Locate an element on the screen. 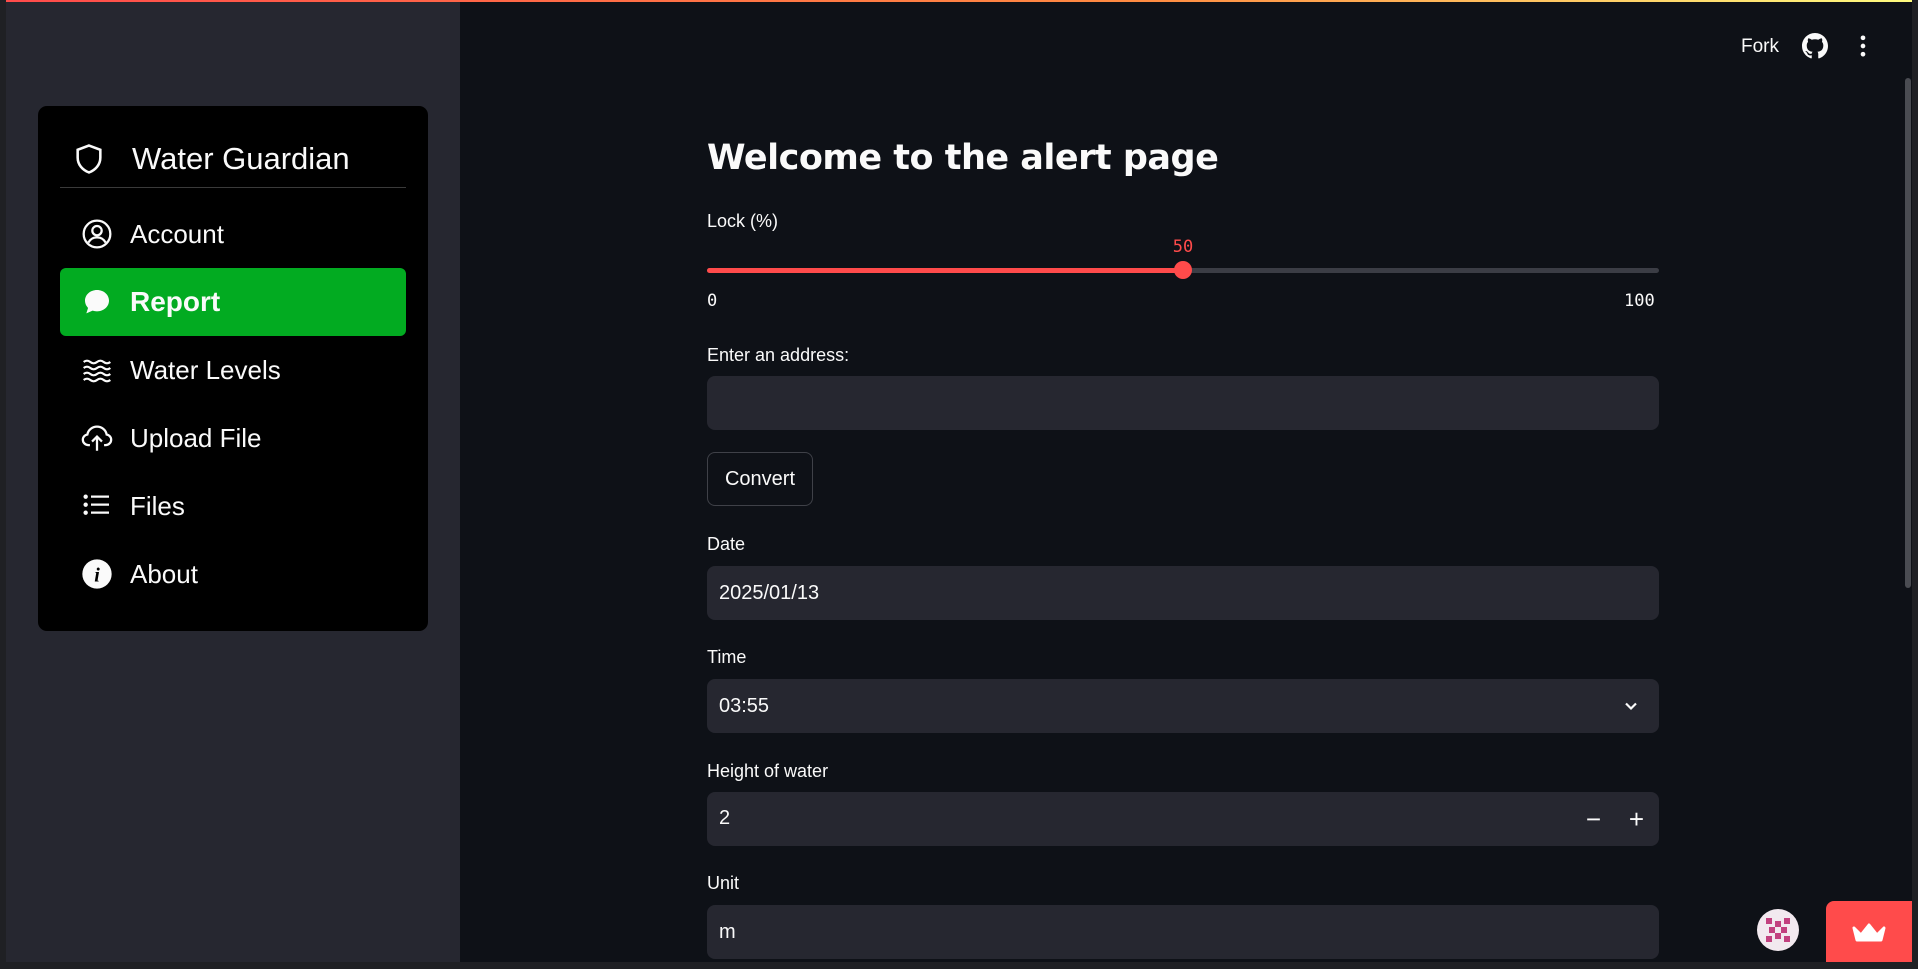 Image resolution: width=1918 pixels, height=969 pixels. unit-value: m is located at coordinates (727, 931).